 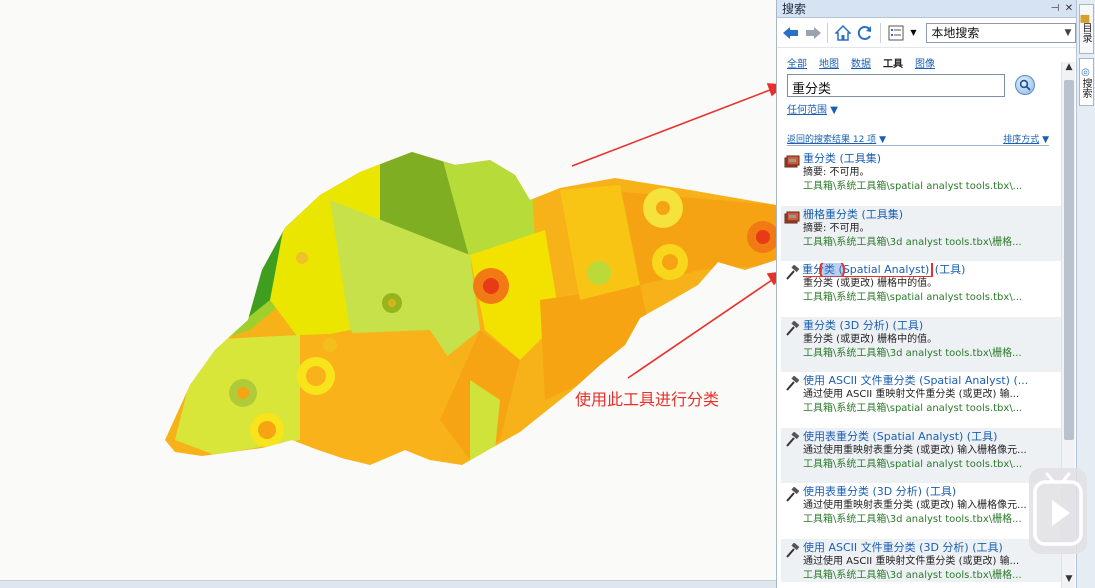 I want to click on results-header: 返回的搜索结果 12 项 ▼ 排序方式 ▼, so click(x=918, y=139).